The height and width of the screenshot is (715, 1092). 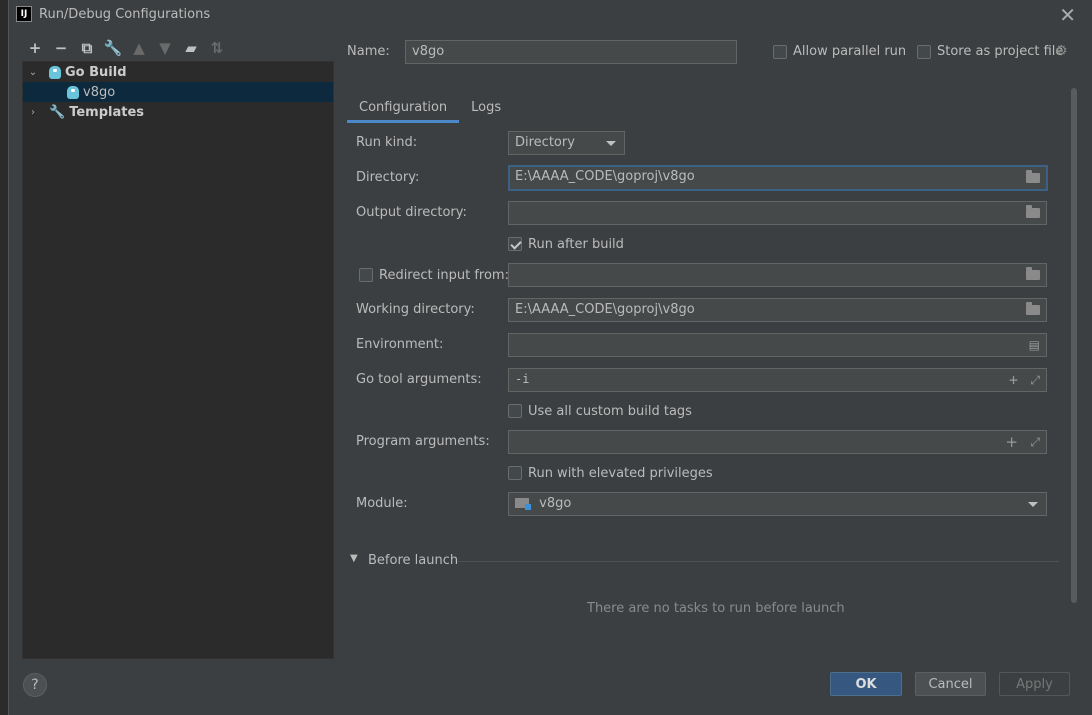 What do you see at coordinates (780, 52) in the screenshot?
I see `allow-parallel-checkbox` at bounding box center [780, 52].